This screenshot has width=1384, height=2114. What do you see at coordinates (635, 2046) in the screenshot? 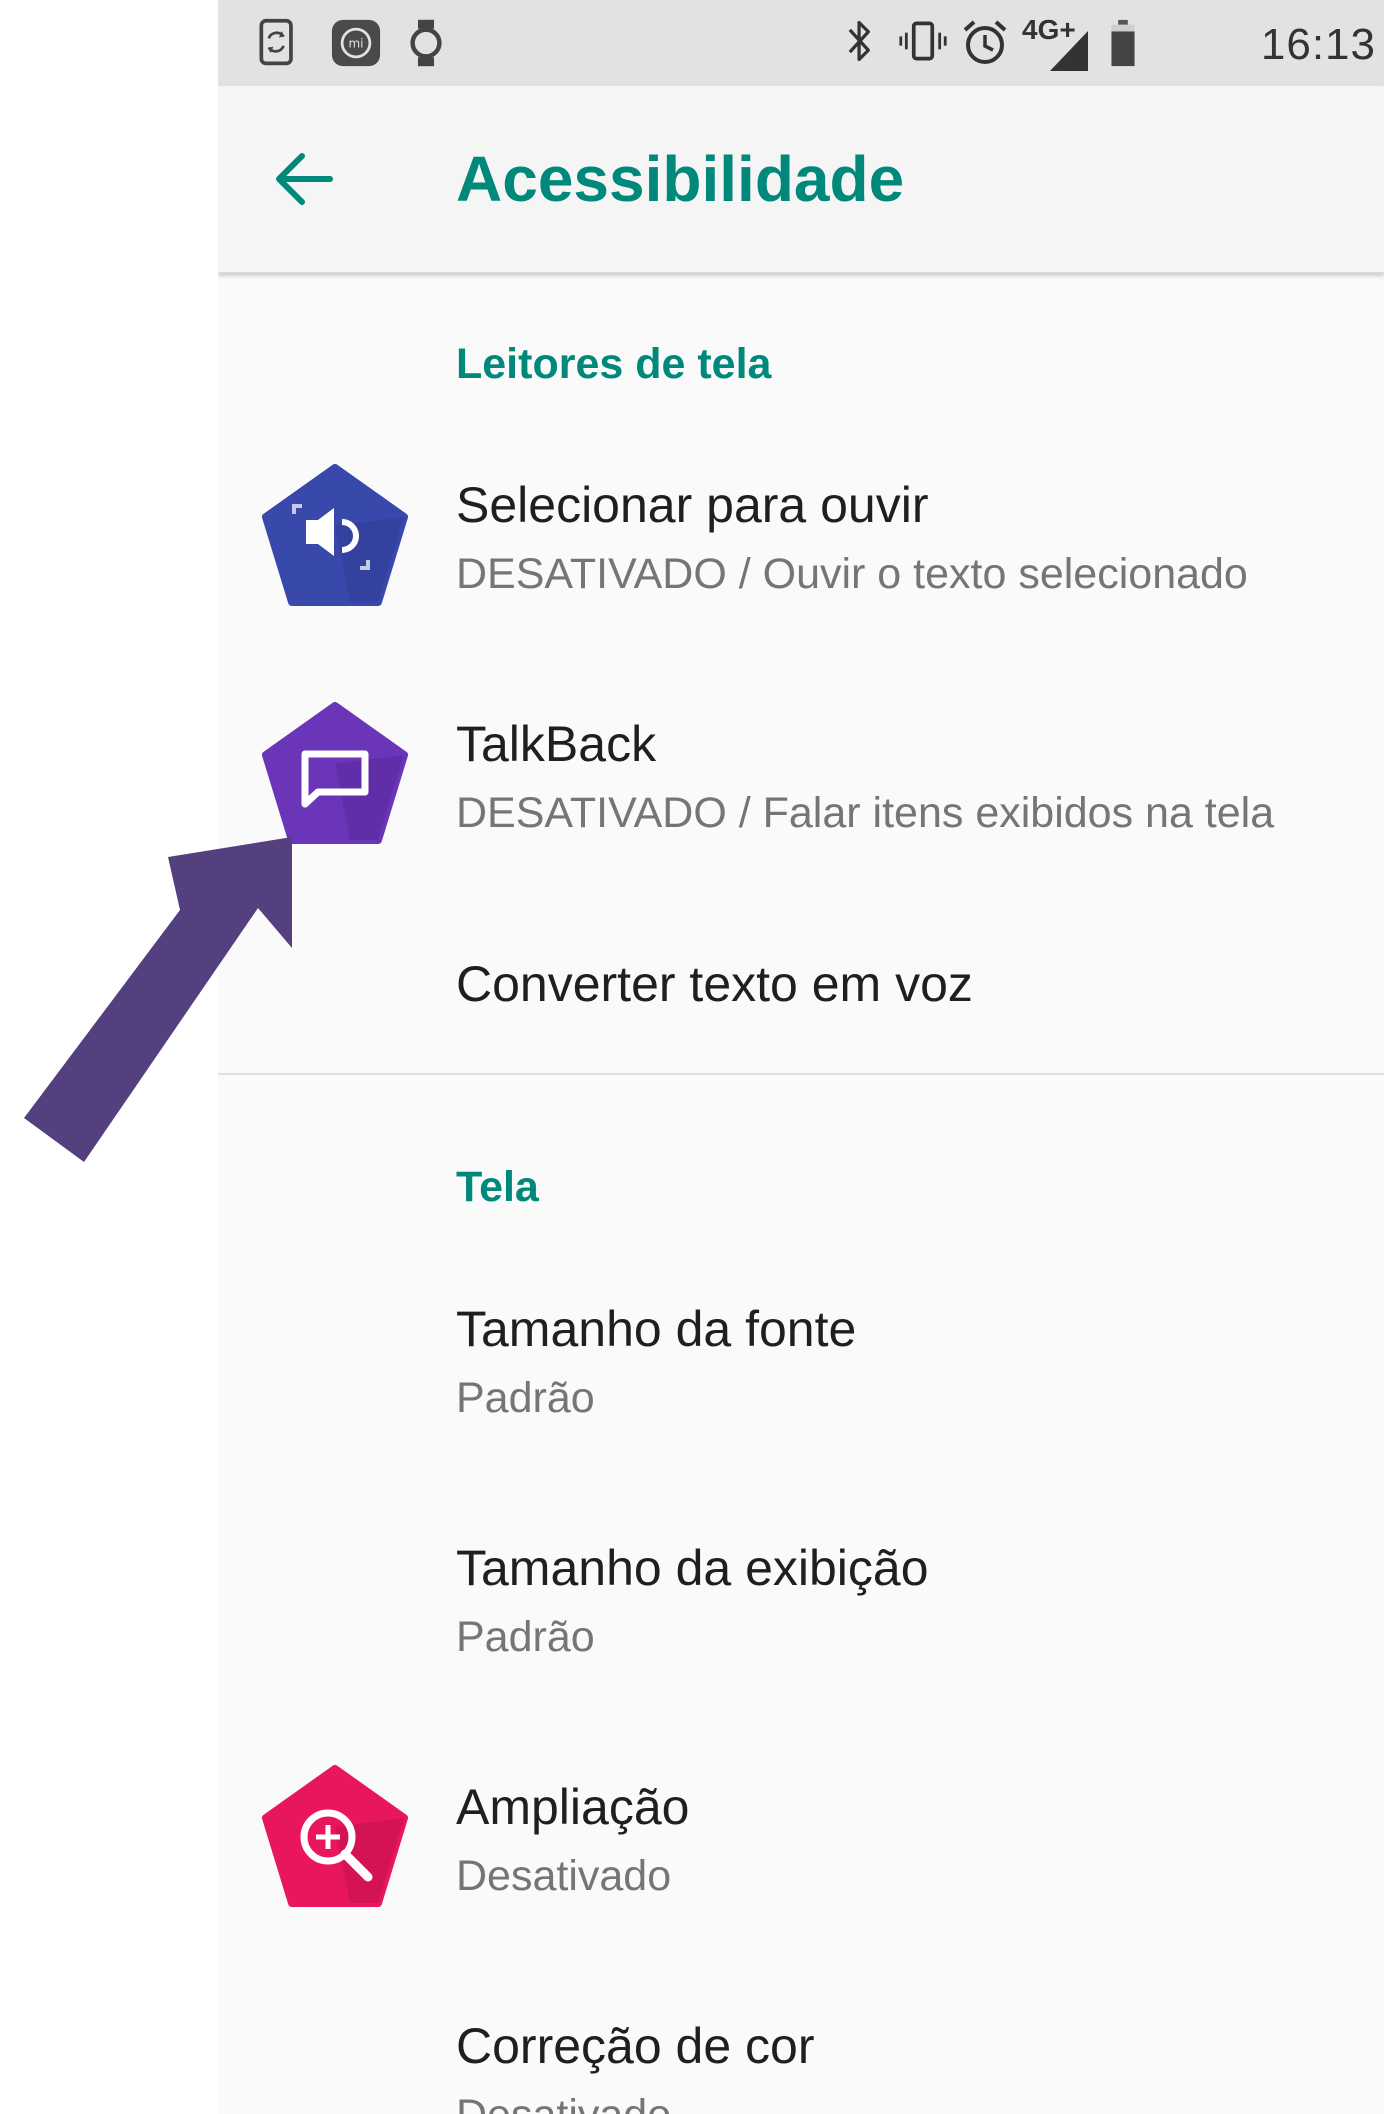
I see `item-title: Correção de cor` at bounding box center [635, 2046].